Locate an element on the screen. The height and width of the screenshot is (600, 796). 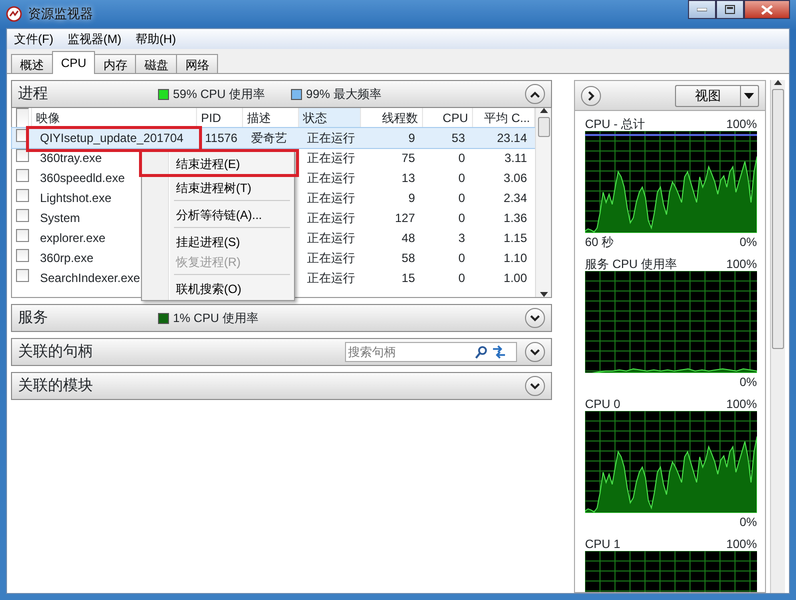
table-cell-text: 127 is located at coordinates (405, 218).